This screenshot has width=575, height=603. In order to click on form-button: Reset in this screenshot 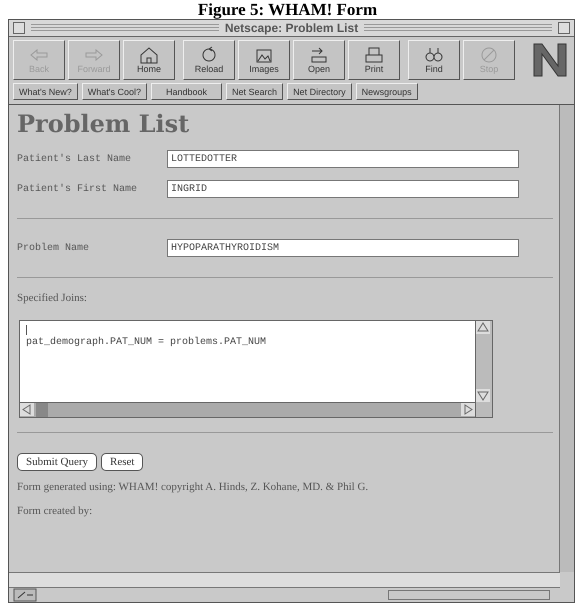, I will do `click(122, 462)`.